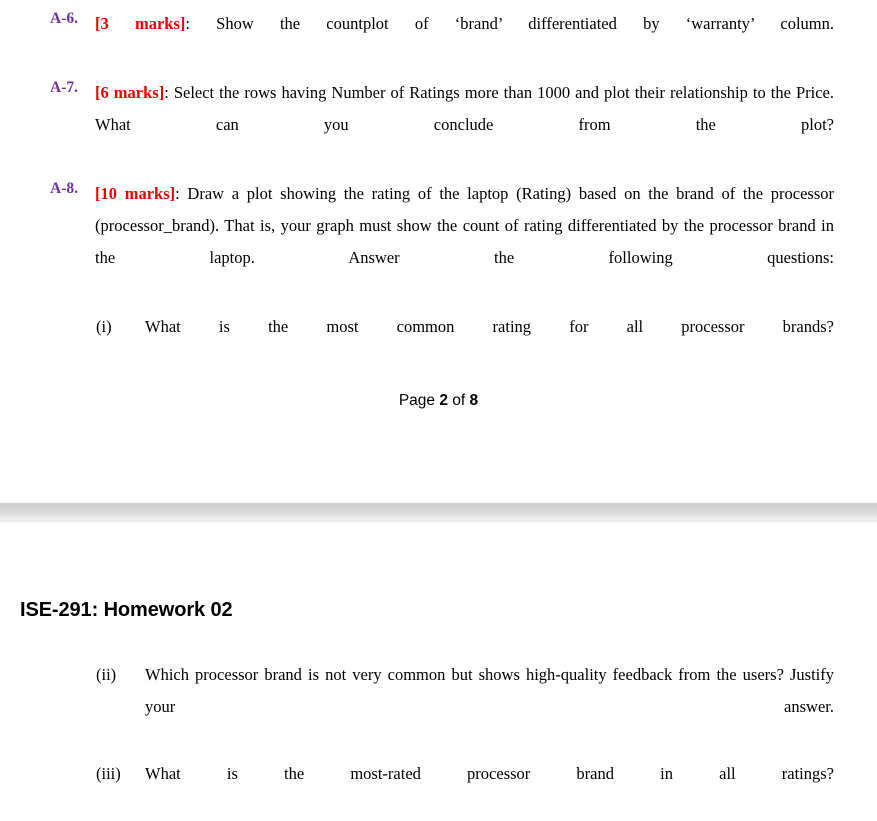  I want to click on question-marks-a6: [3 marks], so click(140, 23).